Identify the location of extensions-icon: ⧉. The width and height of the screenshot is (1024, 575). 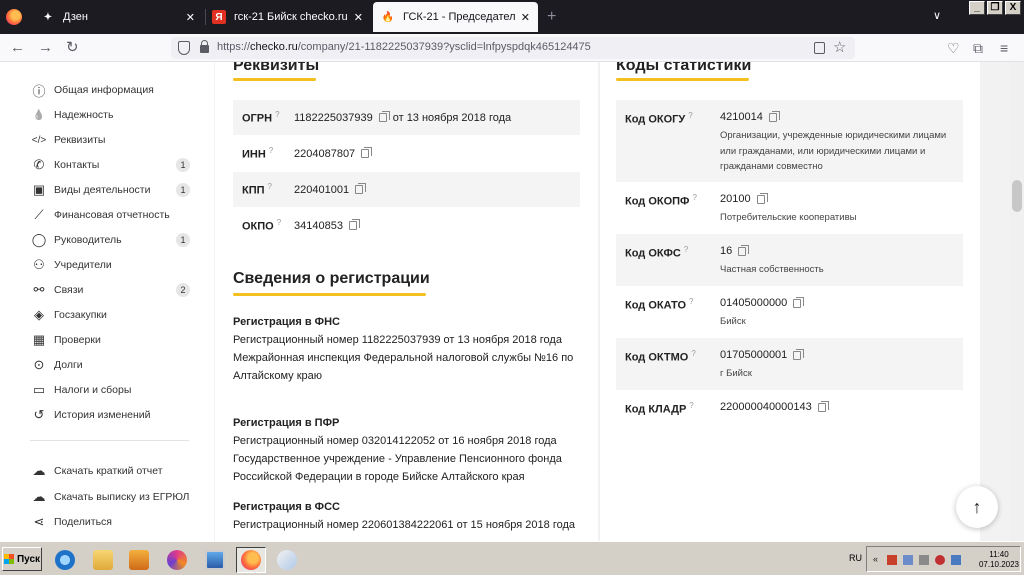
(978, 48).